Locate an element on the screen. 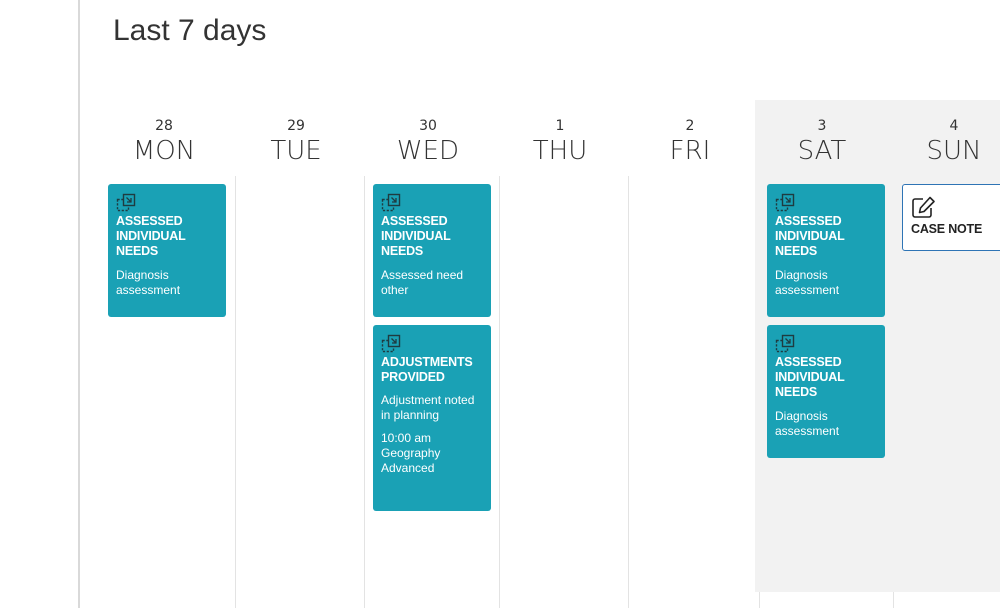 This screenshot has height=608, width=1000. event-description: Assessed need other is located at coordinates (422, 282).